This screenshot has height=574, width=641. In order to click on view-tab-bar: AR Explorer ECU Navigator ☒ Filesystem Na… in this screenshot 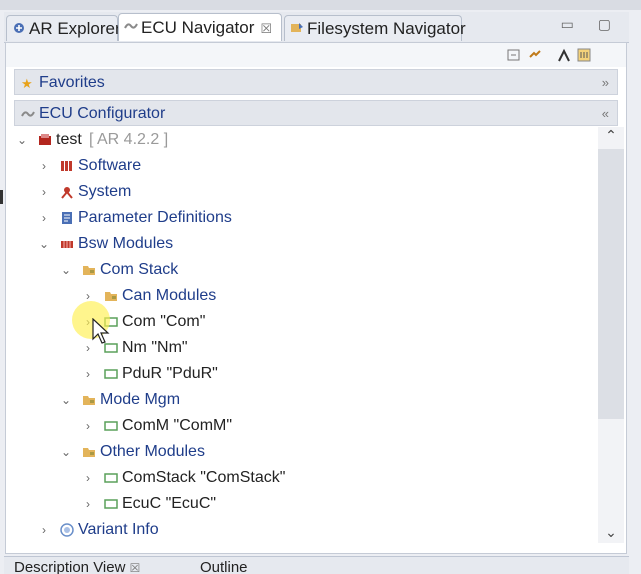, I will do `click(316, 27)`.